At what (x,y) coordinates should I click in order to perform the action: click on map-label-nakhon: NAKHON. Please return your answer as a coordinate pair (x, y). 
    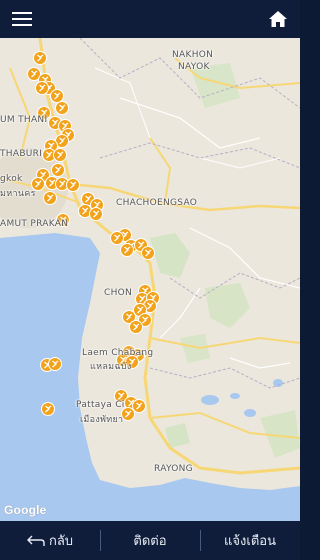
    Looking at the image, I should click on (193, 55).